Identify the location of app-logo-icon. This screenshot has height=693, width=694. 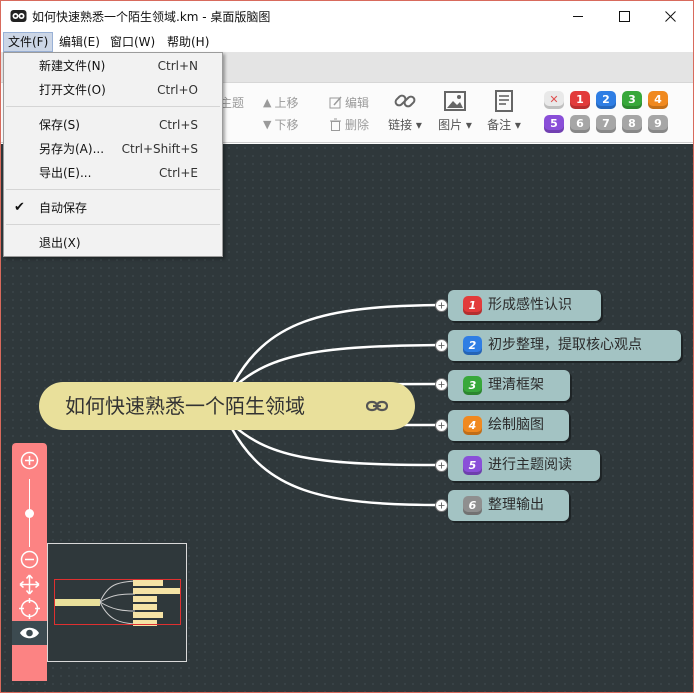
(18, 16).